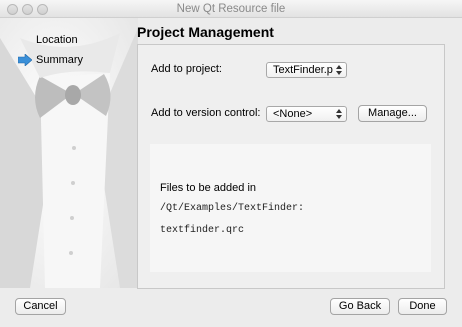  I want to click on step-summary: Summary, so click(60, 60).